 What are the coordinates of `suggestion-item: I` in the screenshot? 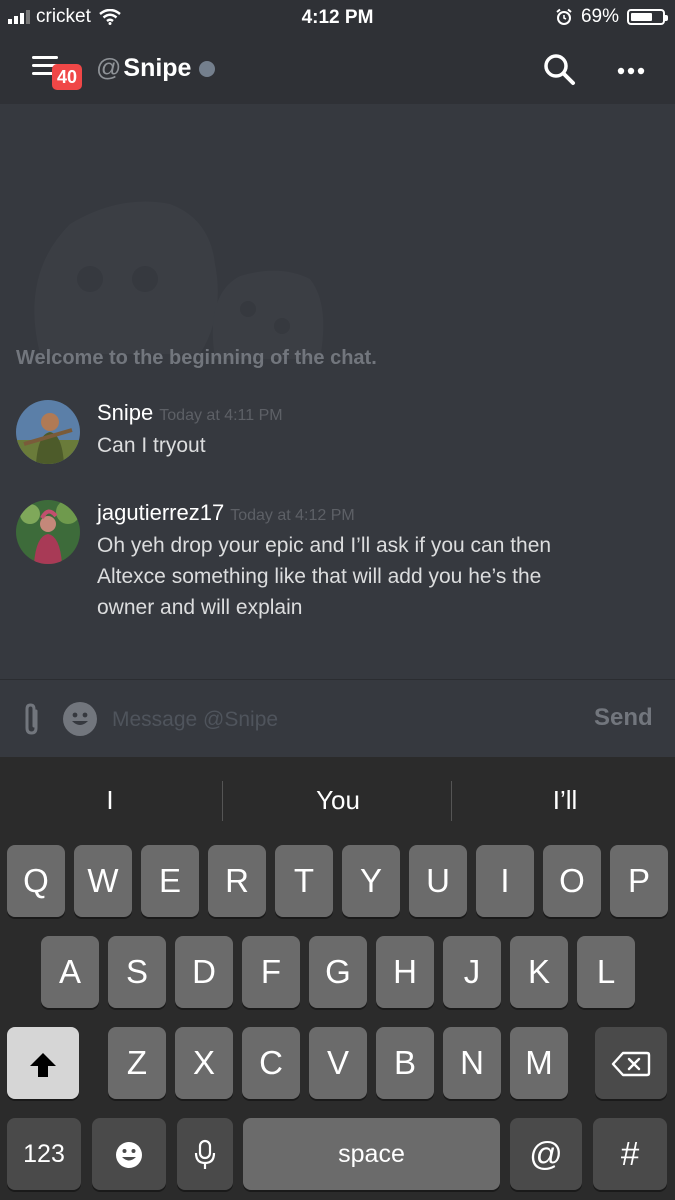 It's located at (110, 800).